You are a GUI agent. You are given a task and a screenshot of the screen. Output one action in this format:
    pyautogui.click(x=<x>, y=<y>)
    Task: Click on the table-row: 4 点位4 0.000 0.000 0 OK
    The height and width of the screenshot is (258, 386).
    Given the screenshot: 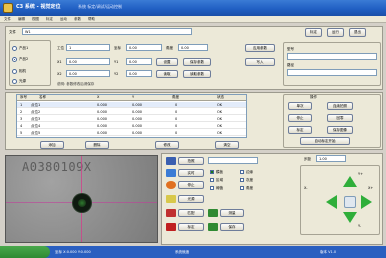 What is the action you would take?
    pyautogui.click(x=131, y=126)
    